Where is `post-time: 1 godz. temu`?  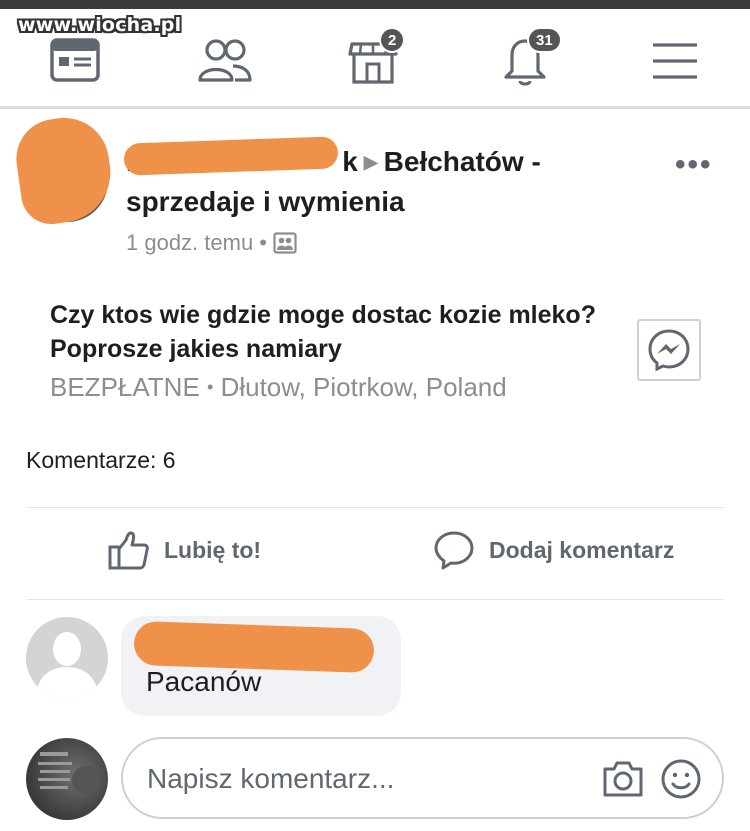 post-time: 1 godz. temu is located at coordinates (189, 243).